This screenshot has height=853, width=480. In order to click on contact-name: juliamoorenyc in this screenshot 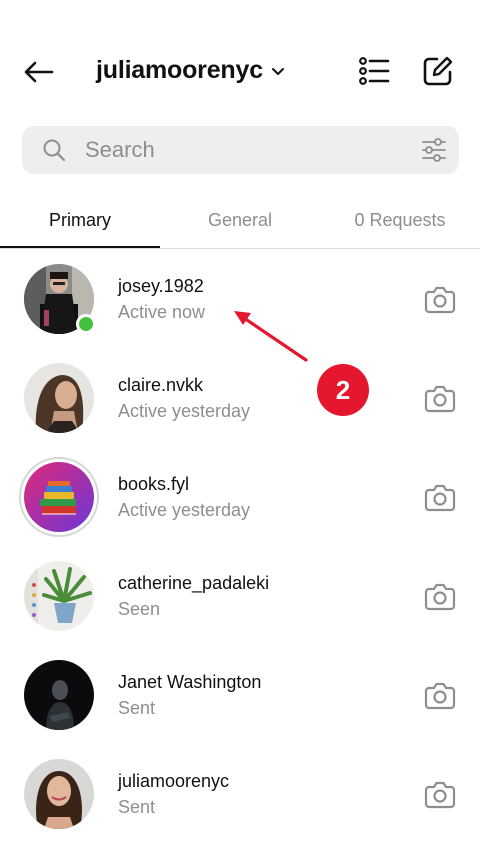, I will do `click(174, 781)`.